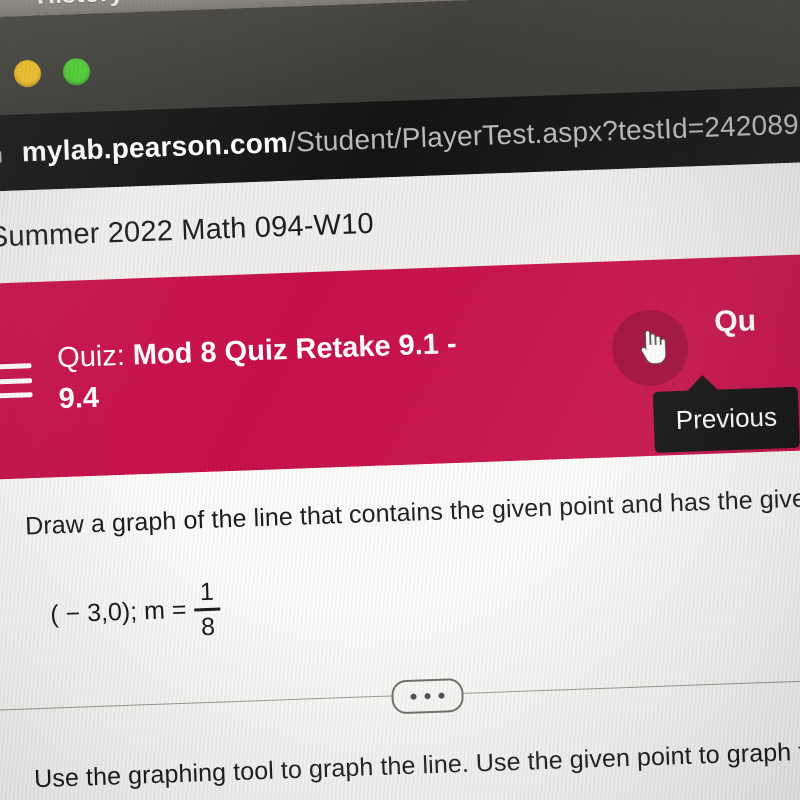 This screenshot has height=800, width=800. Describe the element at coordinates (726, 419) in the screenshot. I see `previous-tooltip: Previous` at that location.